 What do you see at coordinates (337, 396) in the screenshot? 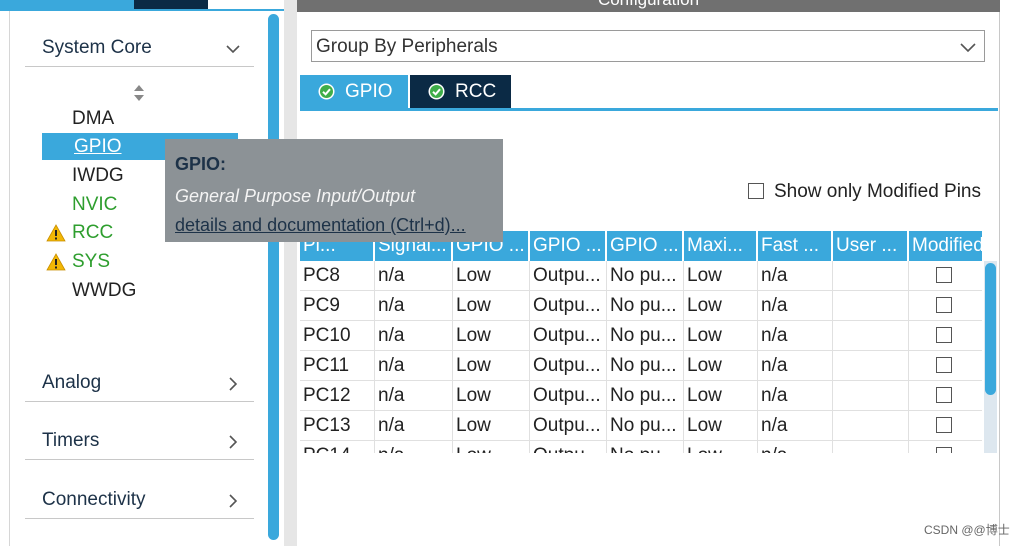
I see `cell-pin: PC12` at bounding box center [337, 396].